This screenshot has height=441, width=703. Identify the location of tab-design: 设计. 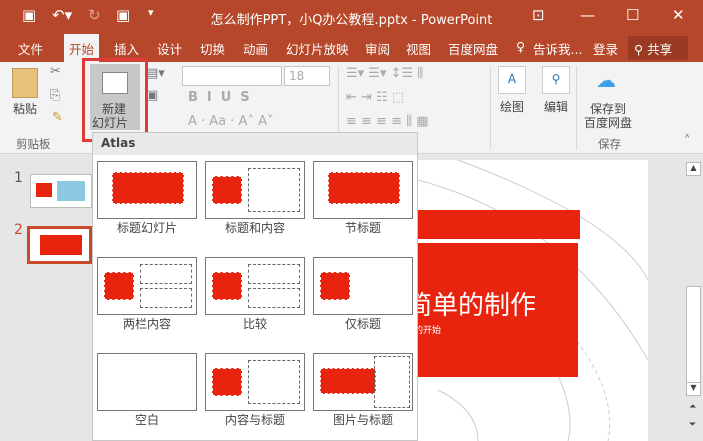
(169, 48).